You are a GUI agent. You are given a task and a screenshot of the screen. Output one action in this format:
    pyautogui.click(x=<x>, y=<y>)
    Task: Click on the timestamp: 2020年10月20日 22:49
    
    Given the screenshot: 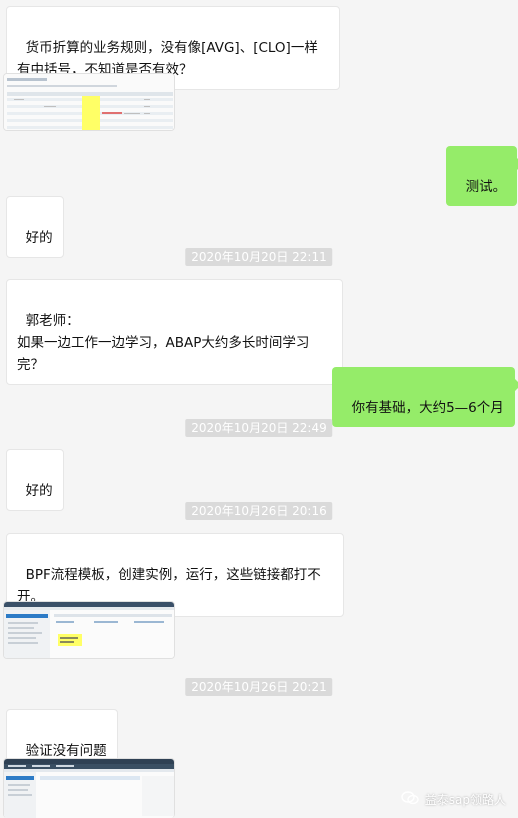 What is the action you would take?
    pyautogui.click(x=259, y=428)
    